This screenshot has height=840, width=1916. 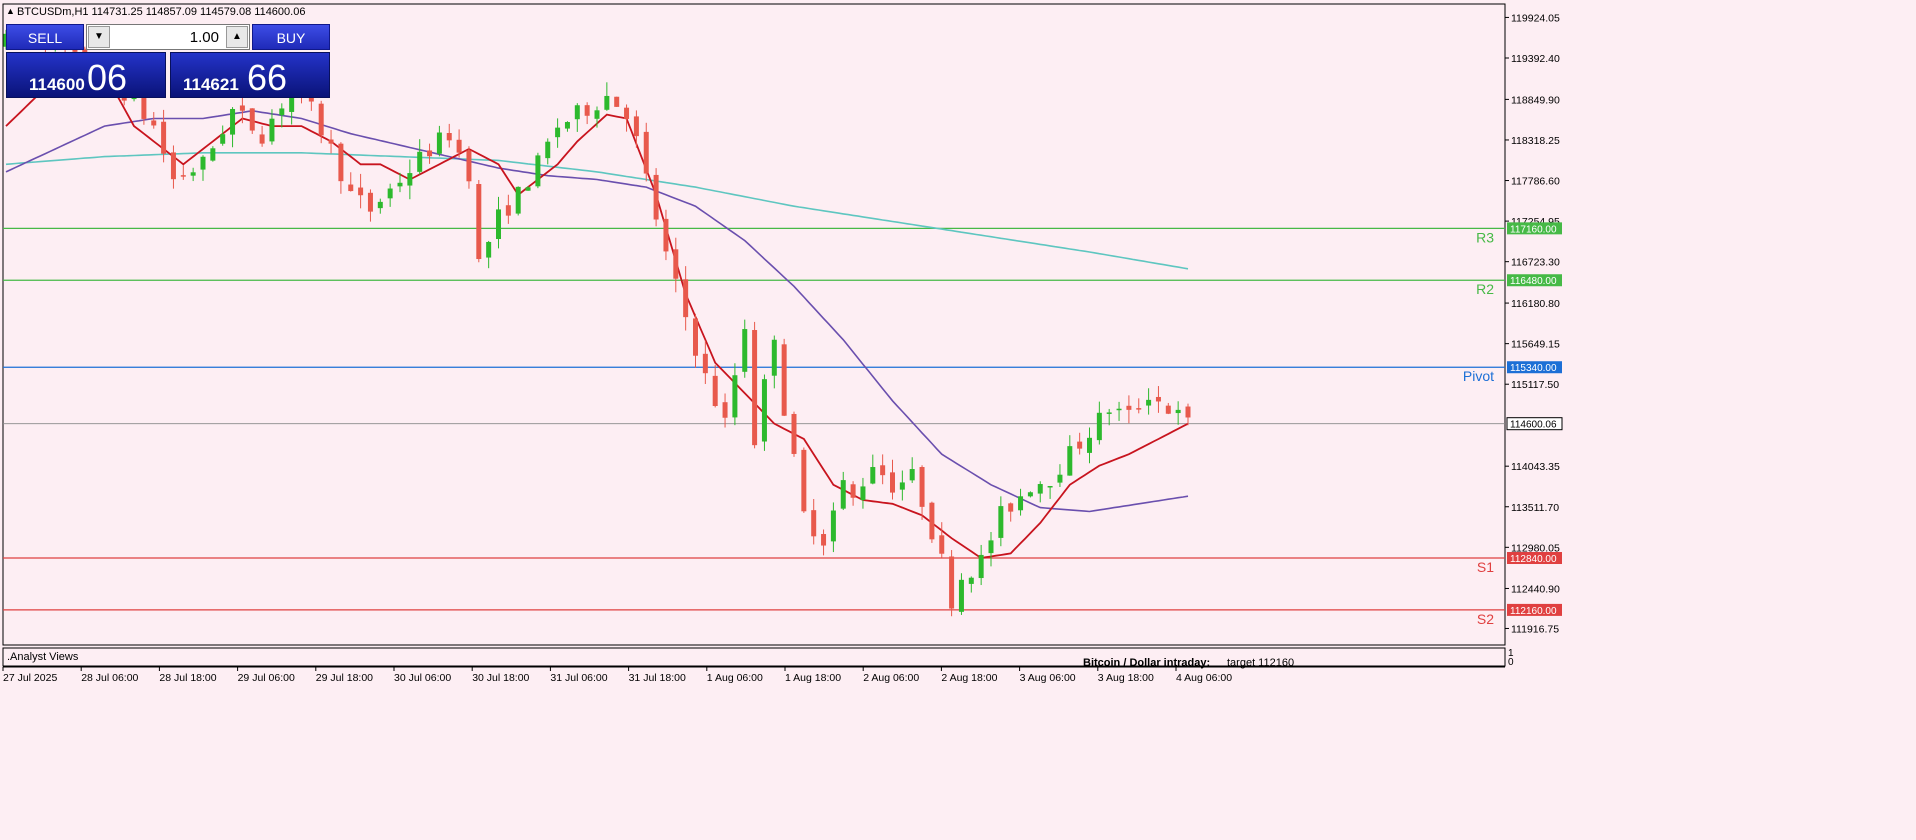 I want to click on current-price-label: 114600.06, so click(x=1533, y=425).